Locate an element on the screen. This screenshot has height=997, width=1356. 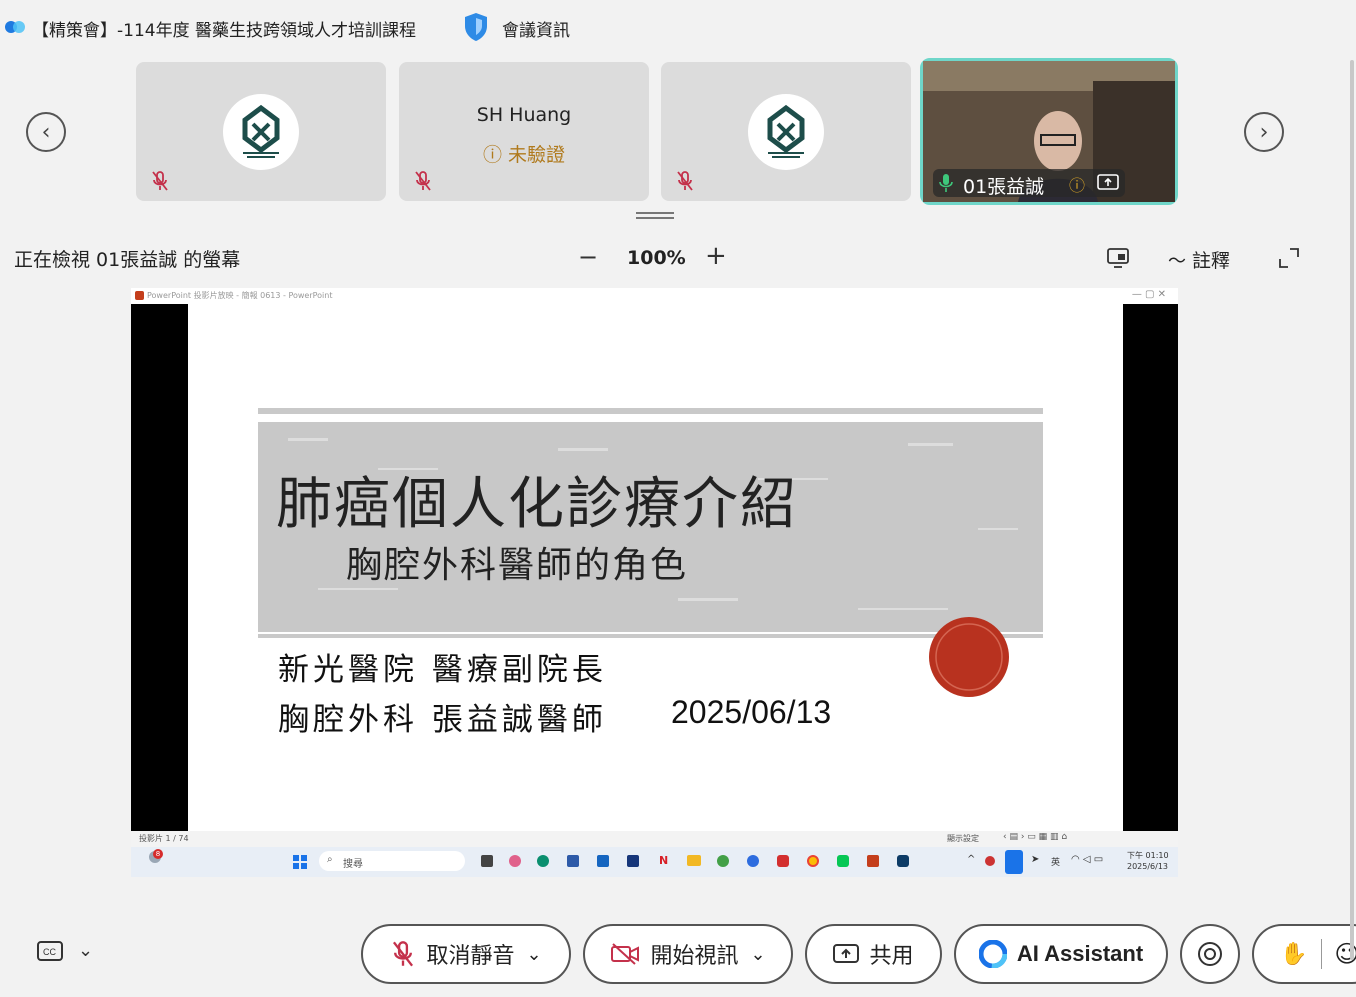
zoom-in-button: + is located at coordinates (716, 256).